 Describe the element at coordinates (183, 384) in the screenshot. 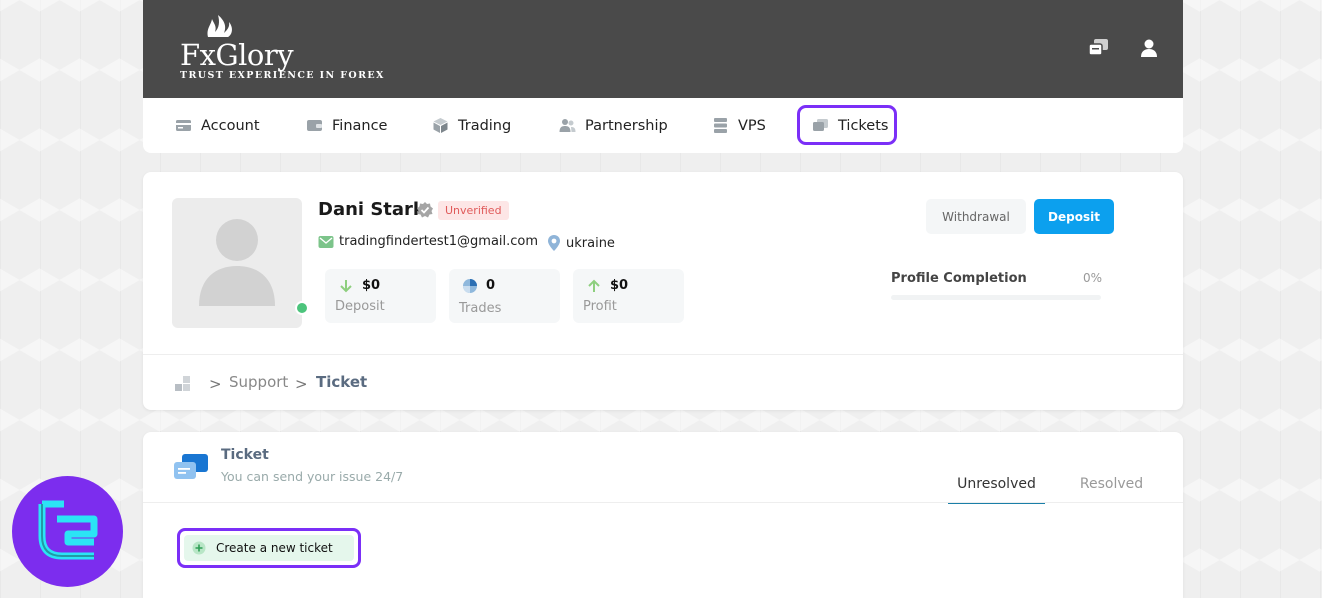

I see `breadcrumb-home-icon` at that location.